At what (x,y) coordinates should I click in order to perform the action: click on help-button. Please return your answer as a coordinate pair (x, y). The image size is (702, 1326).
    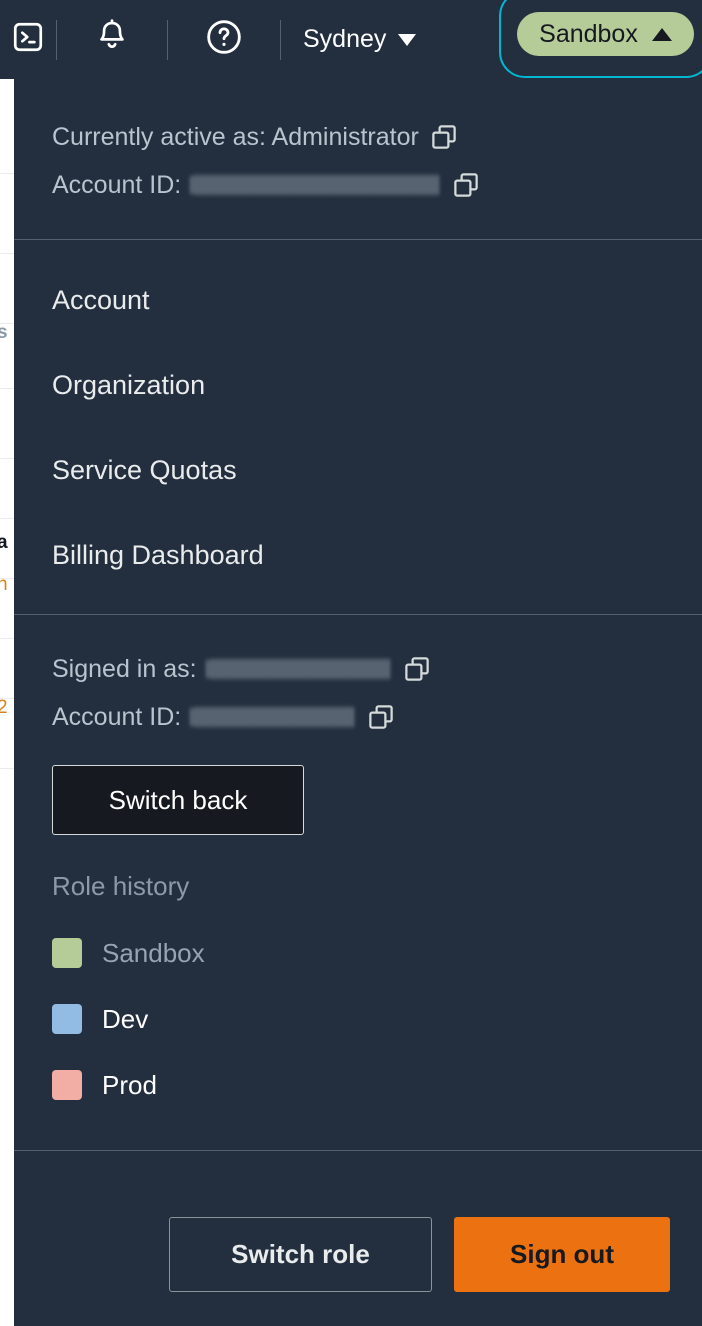
    Looking at the image, I should click on (224, 39).